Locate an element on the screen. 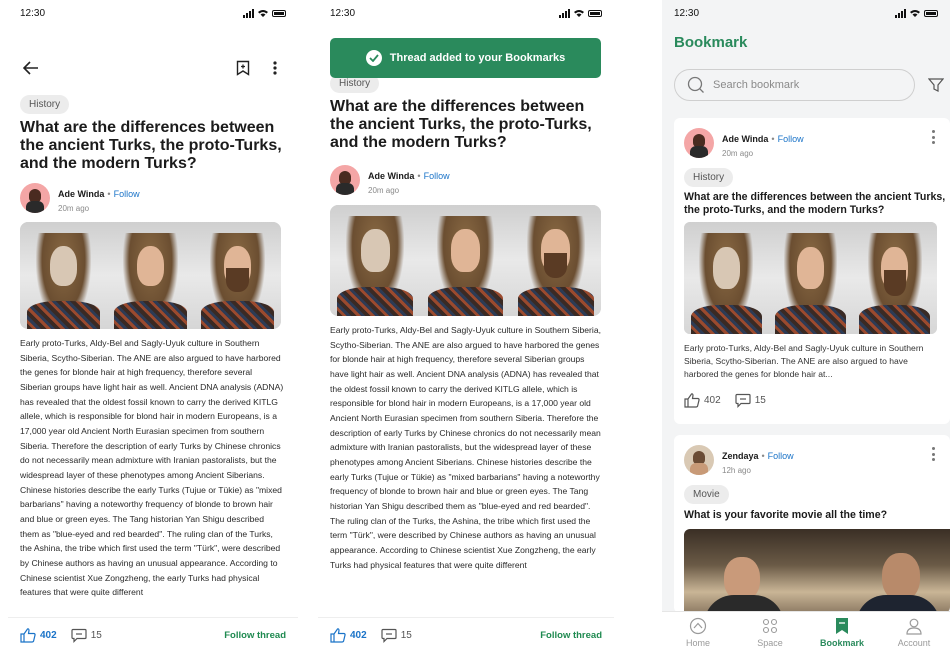 The image size is (950, 653). nav-space: Space is located at coordinates (770, 632).